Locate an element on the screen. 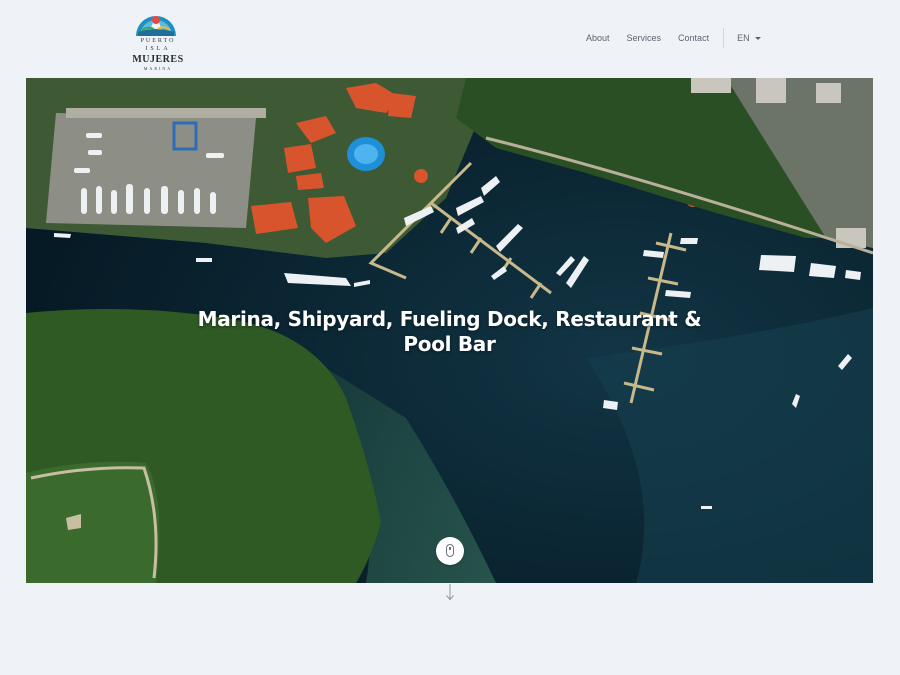 Image resolution: width=900 pixels, height=675 pixels. nav-contact-link: Contact is located at coordinates (693, 38).